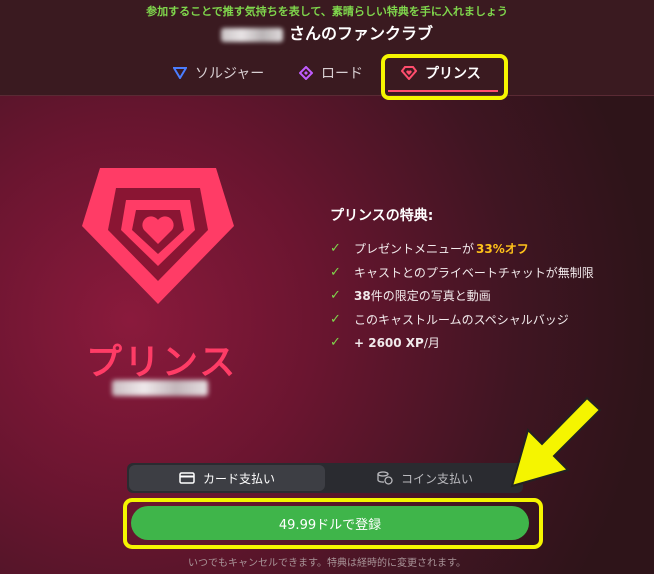 The image size is (654, 574). What do you see at coordinates (230, 74) in the screenshot?
I see `tab-soldier-label: ソルジャー` at bounding box center [230, 74].